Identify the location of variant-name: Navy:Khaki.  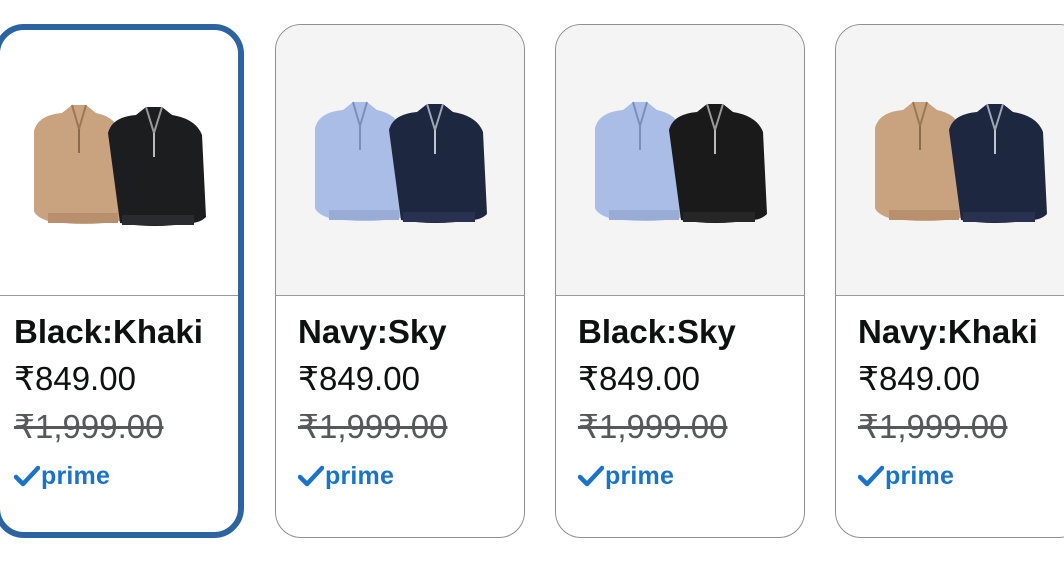
(948, 331).